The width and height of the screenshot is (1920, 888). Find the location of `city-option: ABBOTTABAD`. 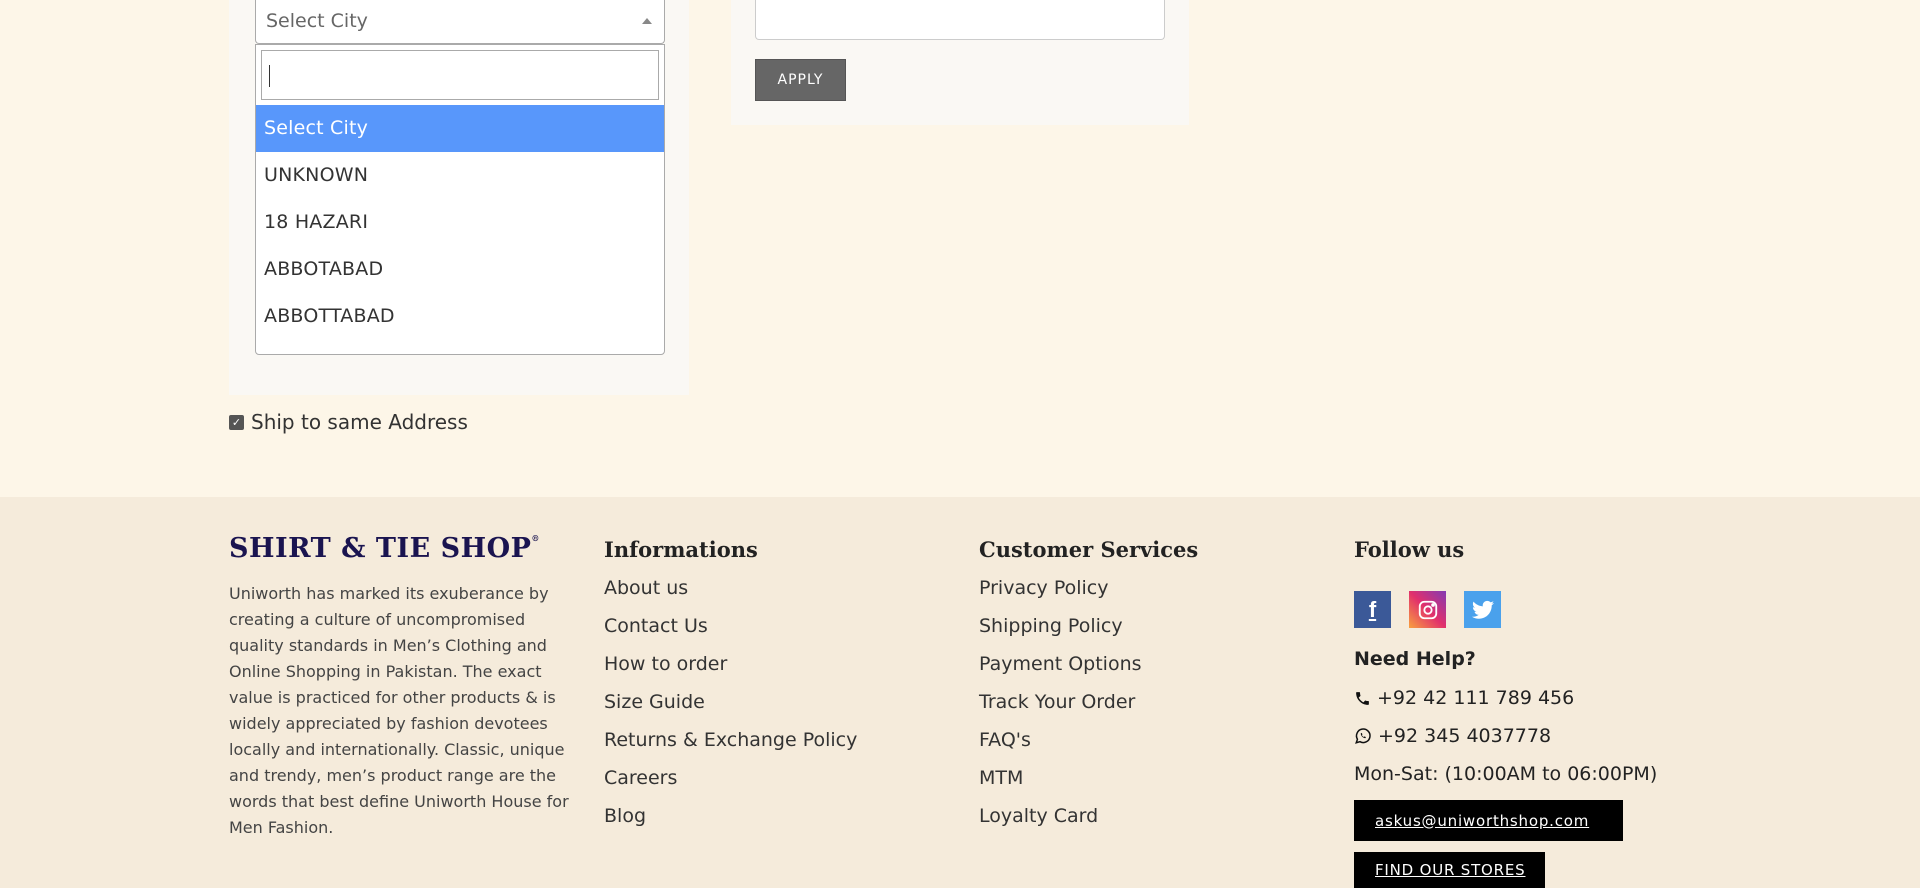

city-option: ABBOTTABAD is located at coordinates (460, 316).